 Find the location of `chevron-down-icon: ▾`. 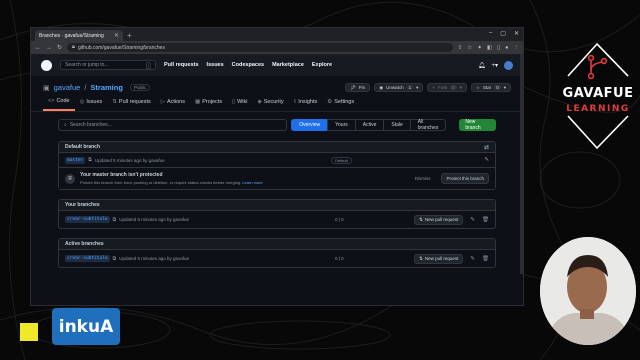

chevron-down-icon: ▾ is located at coordinates (417, 87).